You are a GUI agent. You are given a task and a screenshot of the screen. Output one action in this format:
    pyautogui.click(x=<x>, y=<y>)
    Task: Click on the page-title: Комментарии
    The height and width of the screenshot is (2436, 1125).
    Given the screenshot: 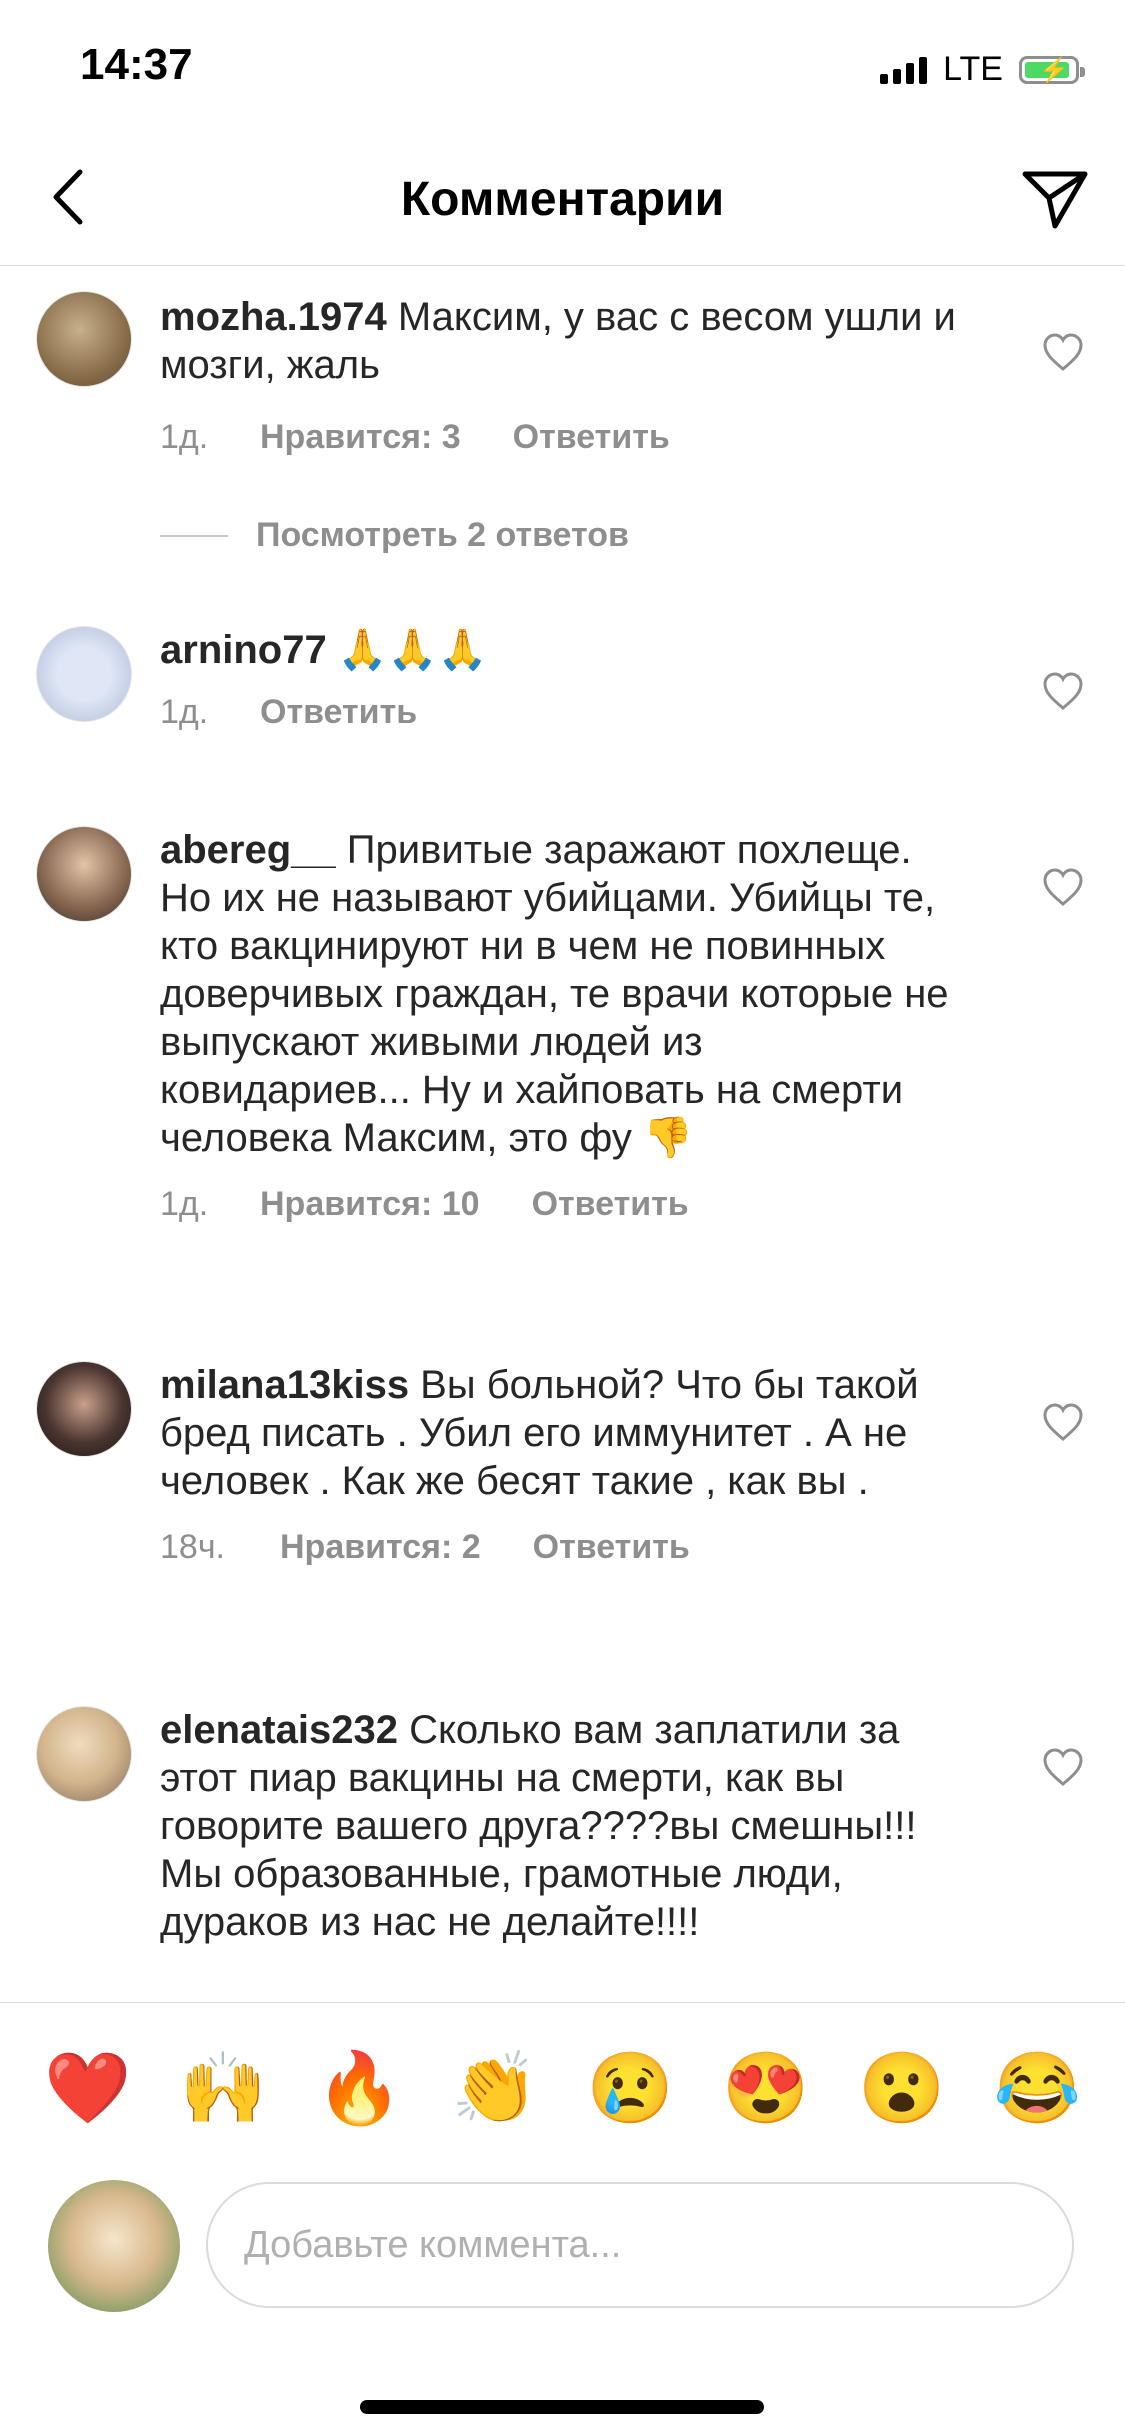 What is the action you would take?
    pyautogui.click(x=562, y=199)
    